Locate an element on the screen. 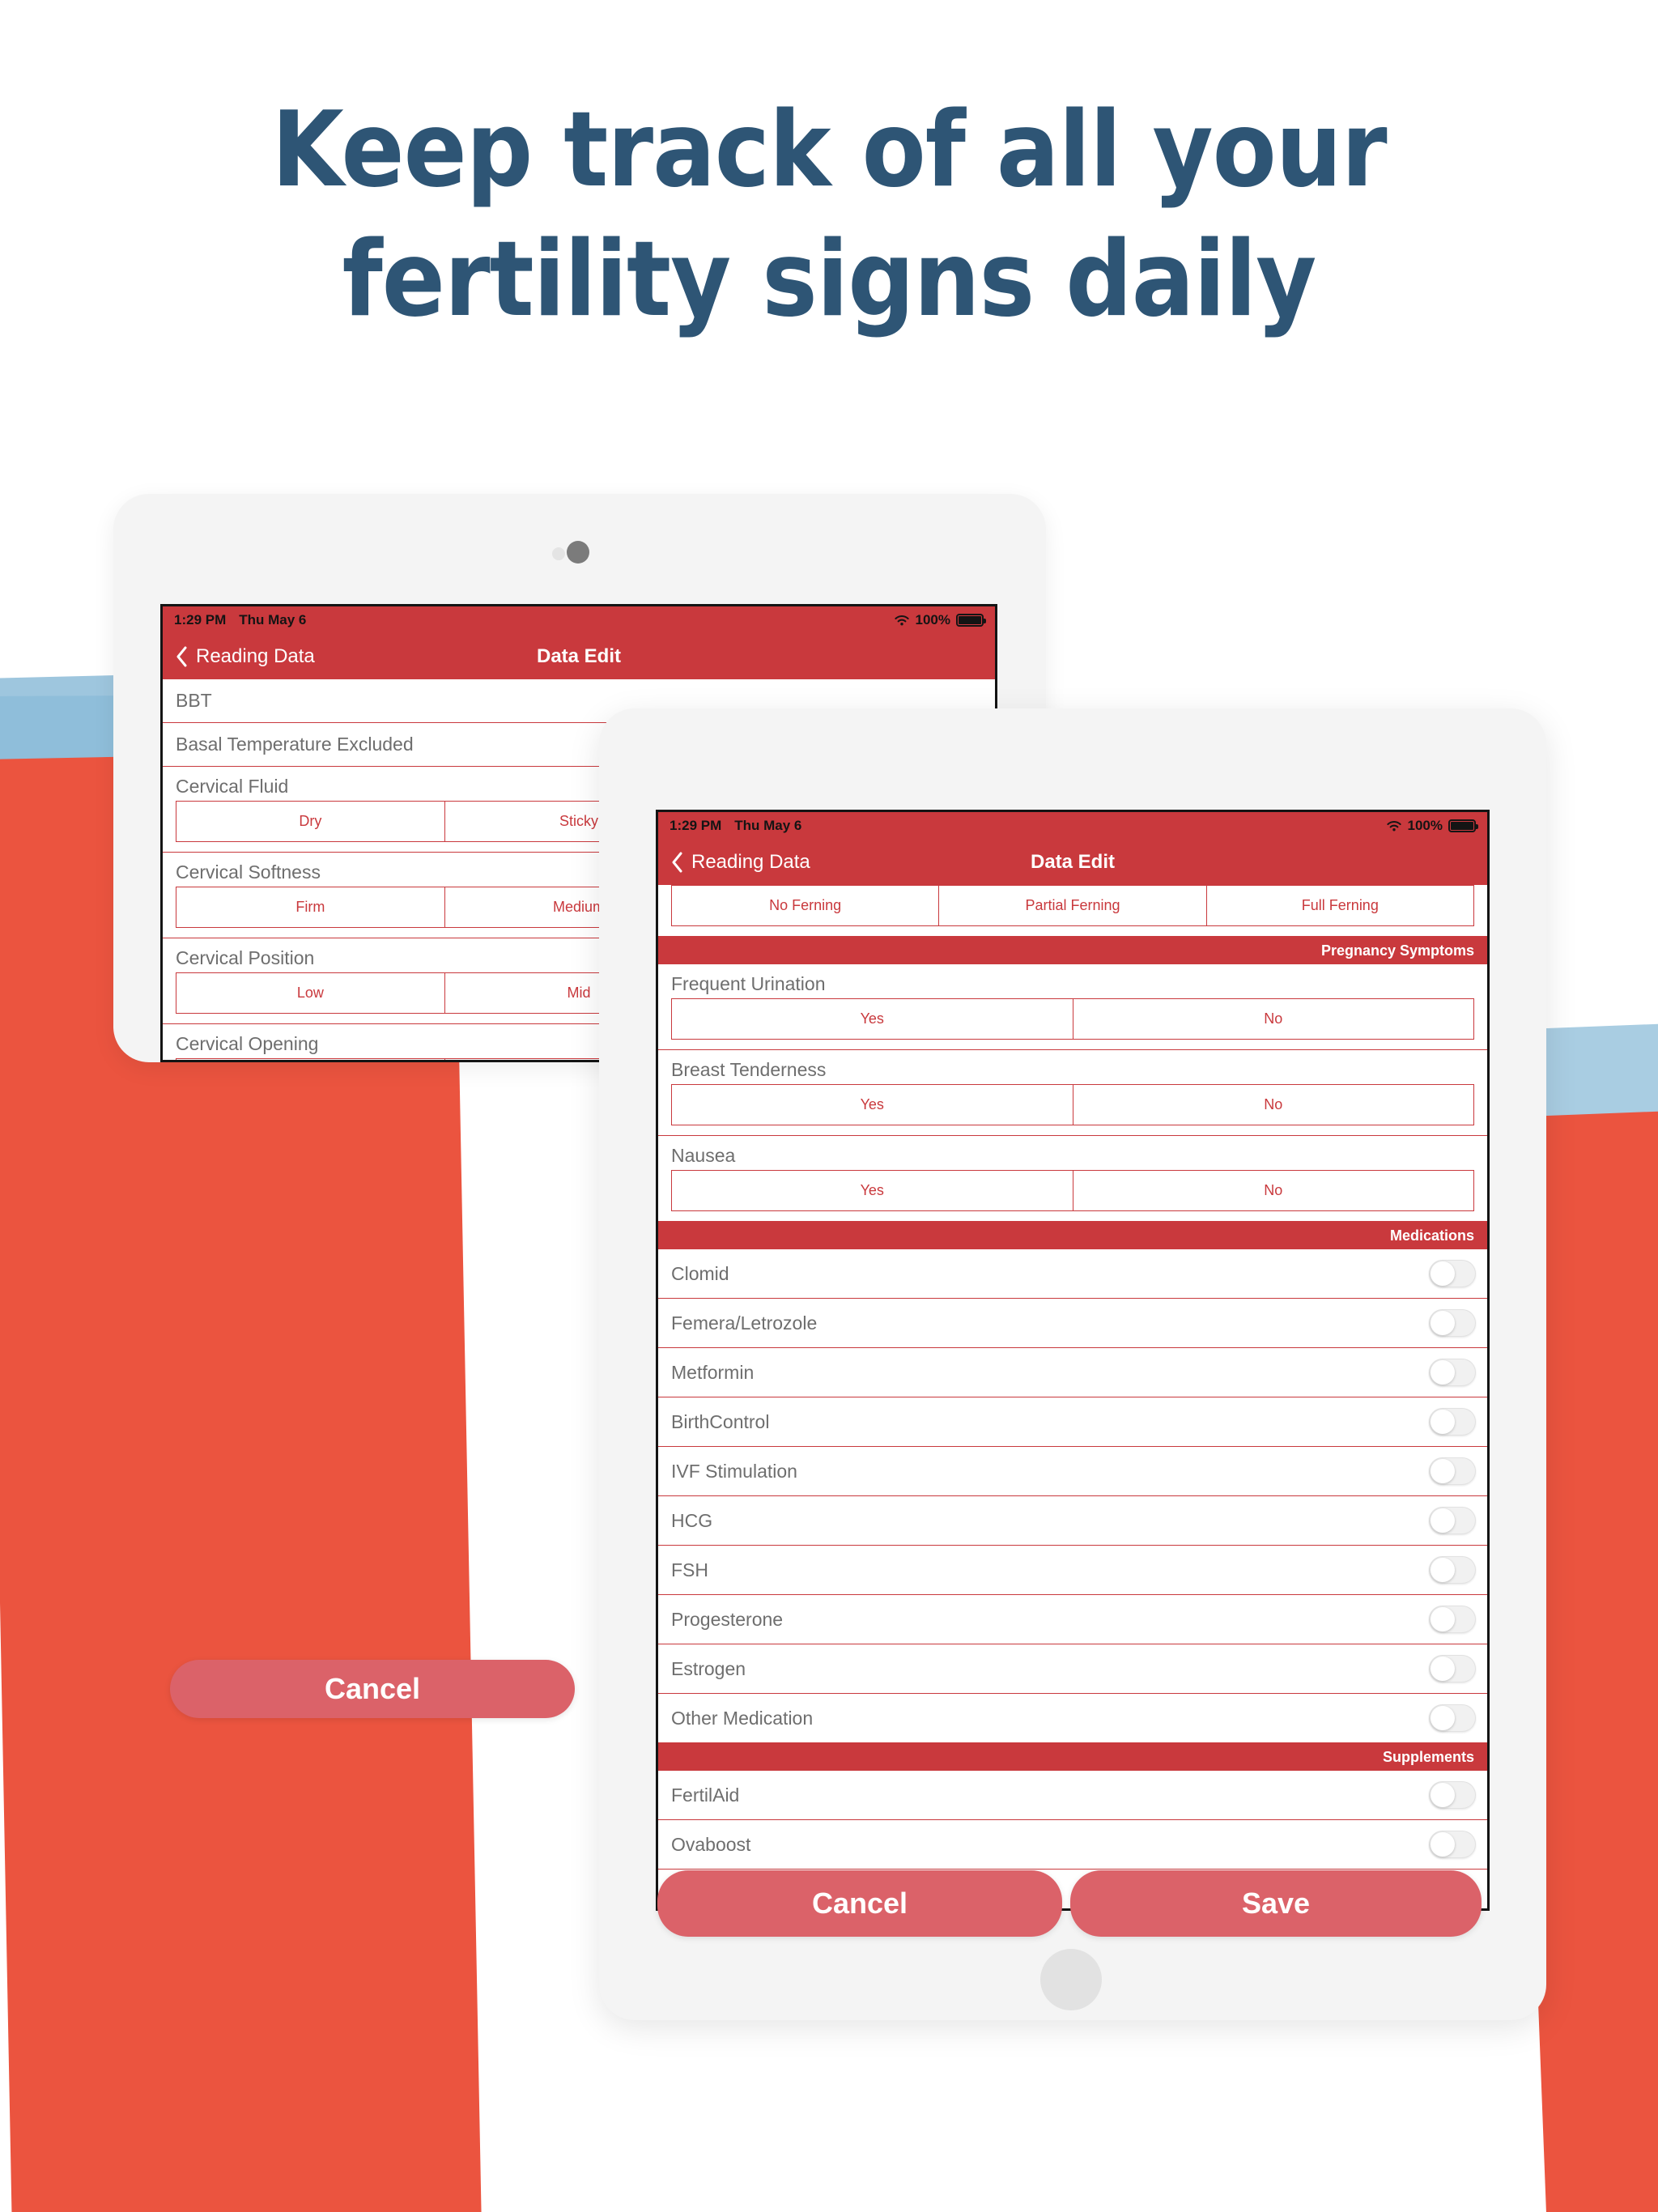 Image resolution: width=1658 pixels, height=2212 pixels. segment-option: Low is located at coordinates (310, 993).